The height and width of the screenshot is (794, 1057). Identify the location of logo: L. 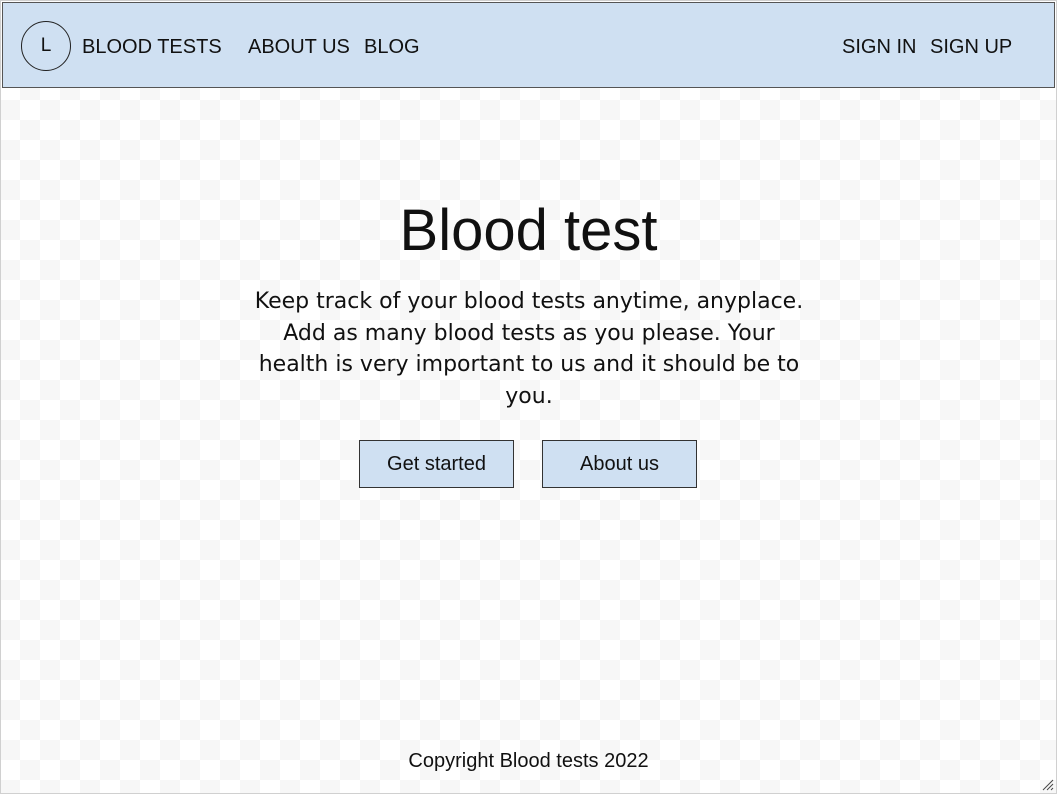
(46, 46).